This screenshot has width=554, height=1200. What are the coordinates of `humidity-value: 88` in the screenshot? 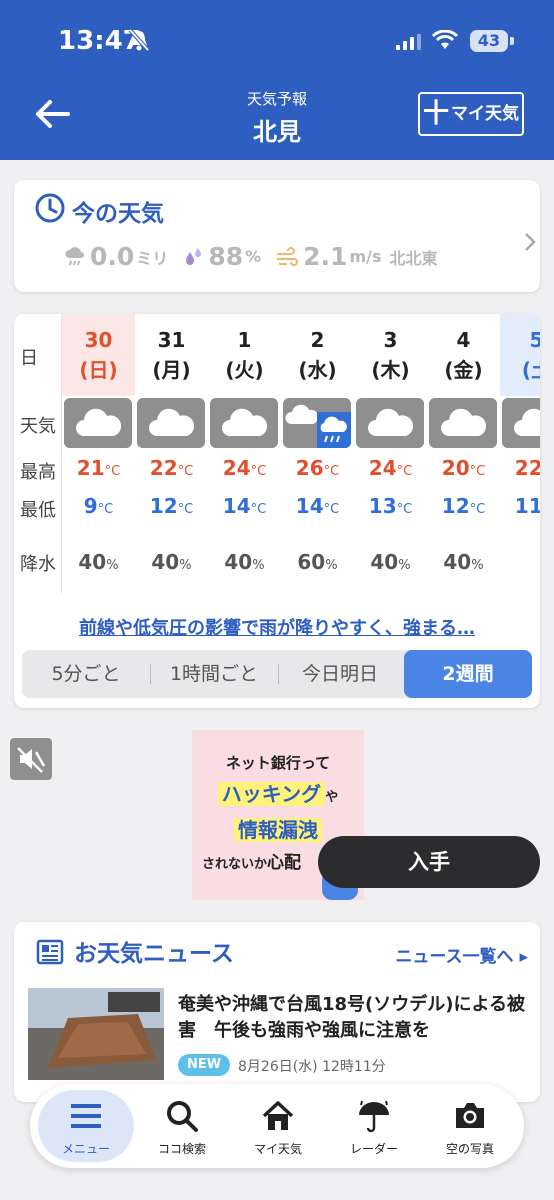 It's located at (226, 256).